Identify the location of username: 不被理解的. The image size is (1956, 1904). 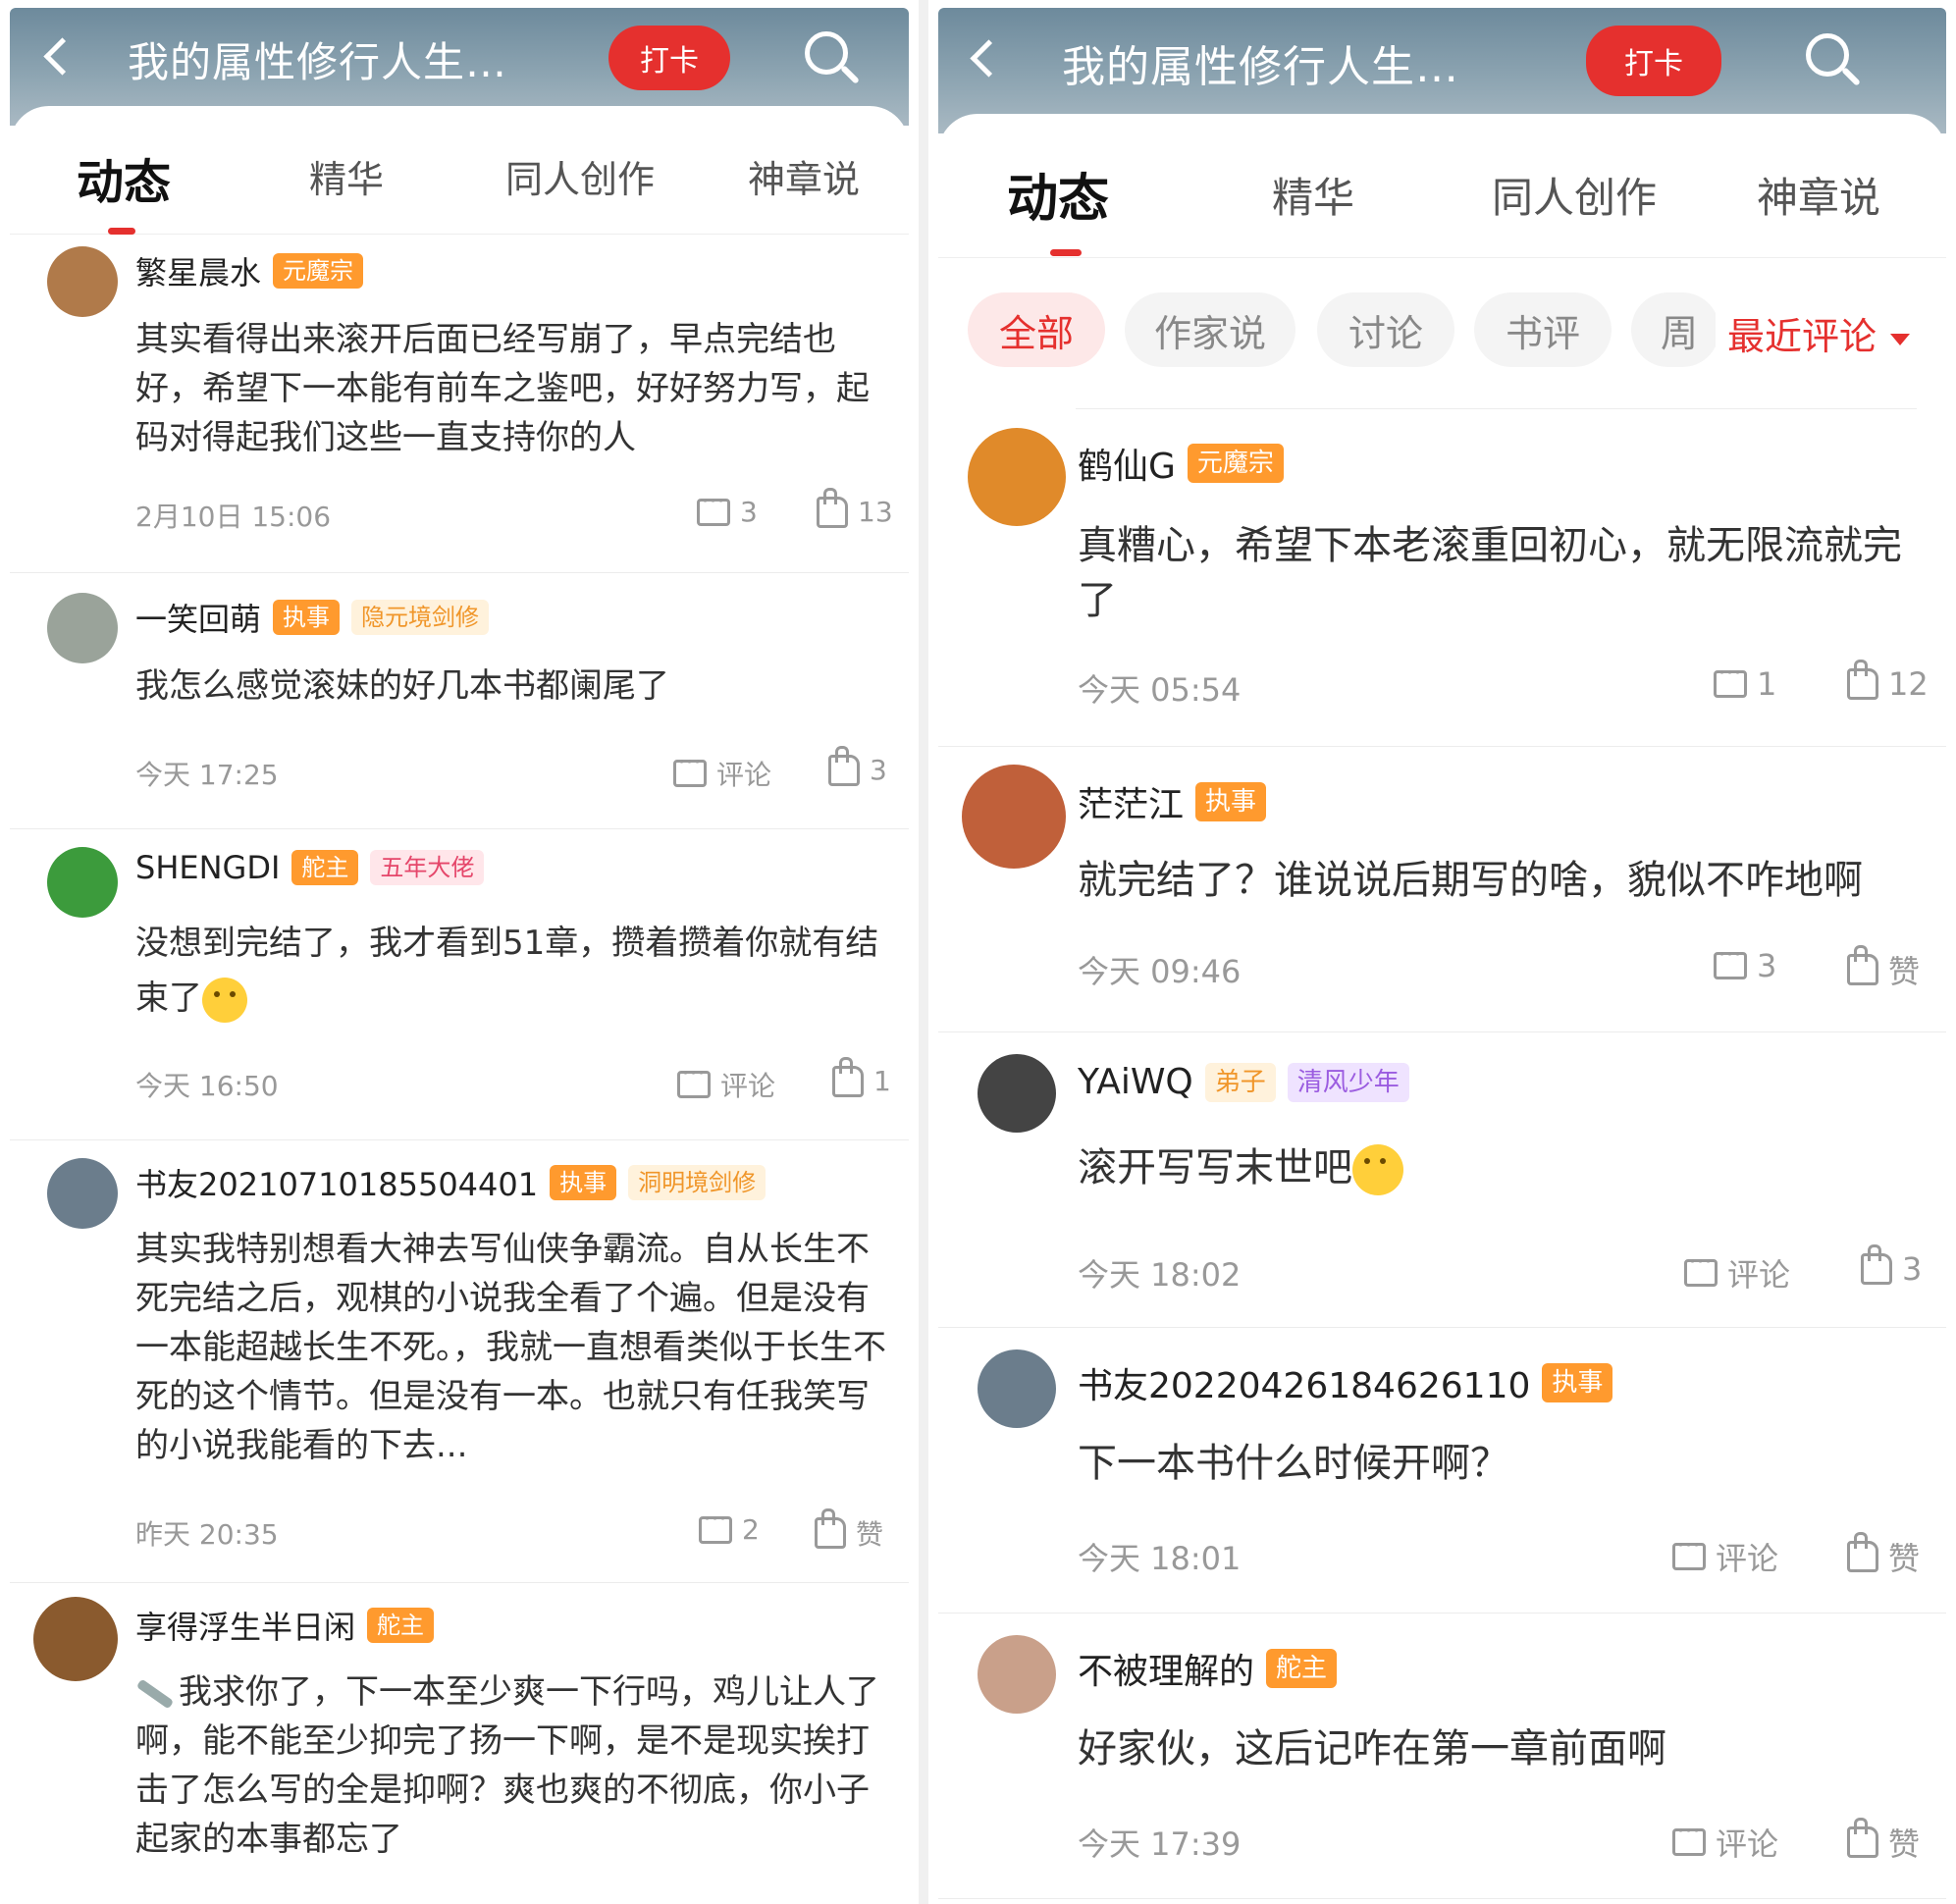
(1166, 1668).